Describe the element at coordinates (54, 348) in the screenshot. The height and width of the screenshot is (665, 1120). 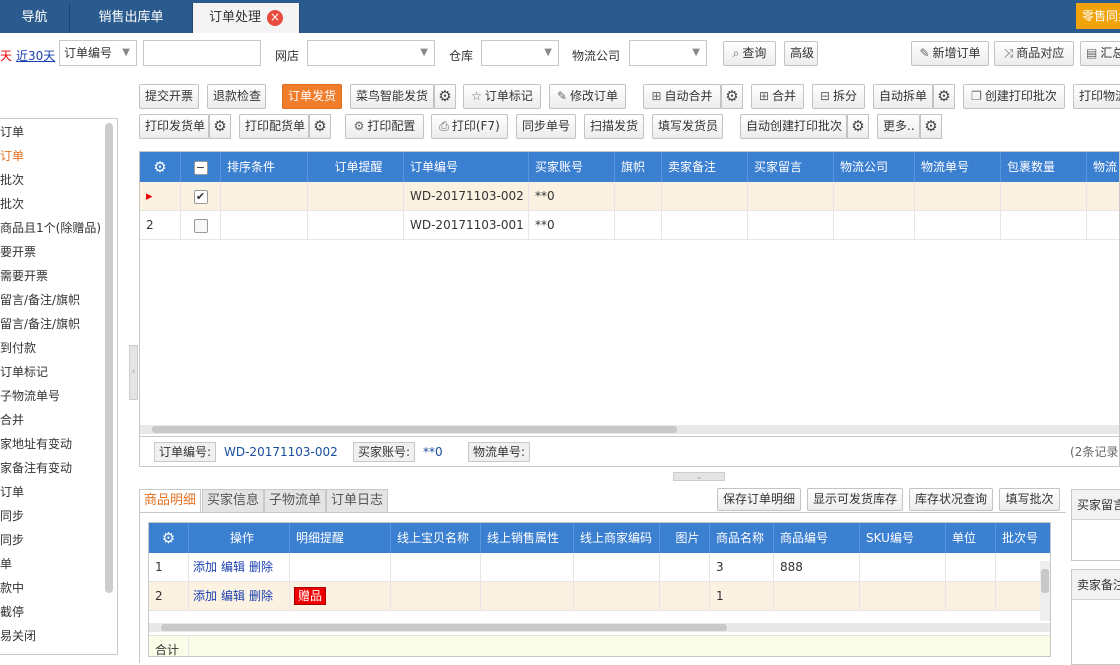
I see `filter-item: 到付款` at that location.